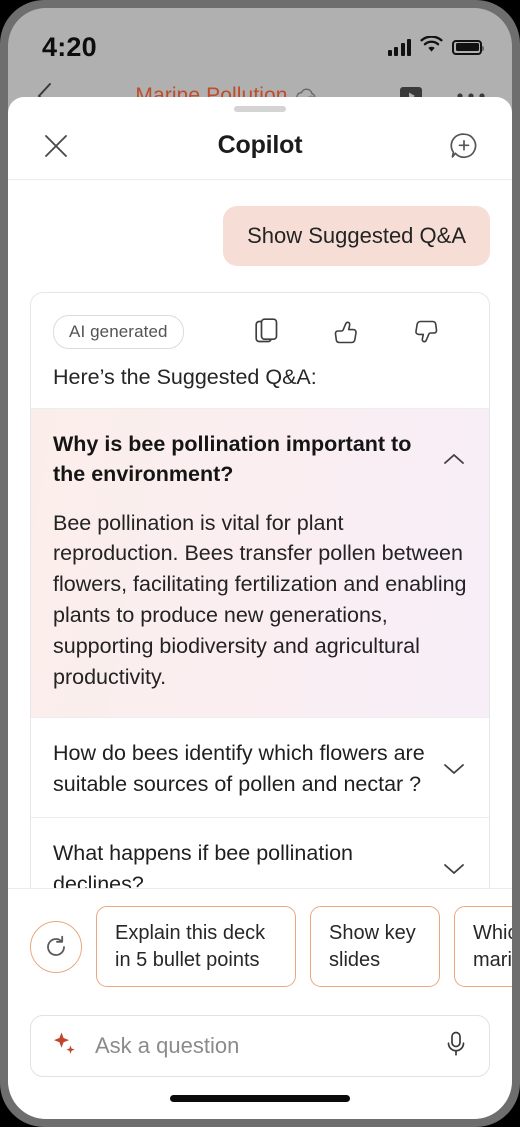  I want to click on user-message-row: Show Suggested Q&A, so click(260, 236).